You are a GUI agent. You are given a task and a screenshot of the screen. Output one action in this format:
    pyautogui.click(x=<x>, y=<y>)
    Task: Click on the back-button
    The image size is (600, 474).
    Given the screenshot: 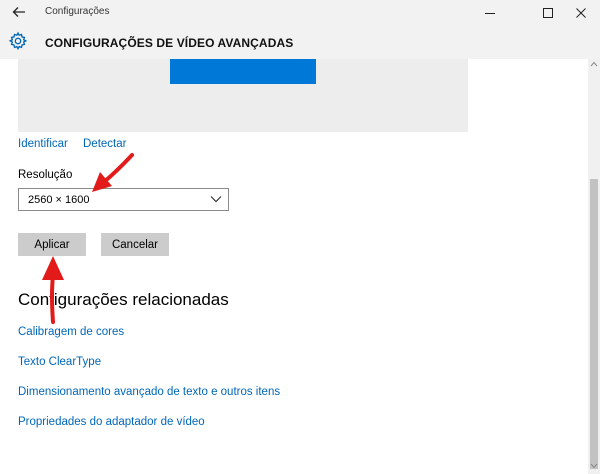 What is the action you would take?
    pyautogui.click(x=19, y=12)
    